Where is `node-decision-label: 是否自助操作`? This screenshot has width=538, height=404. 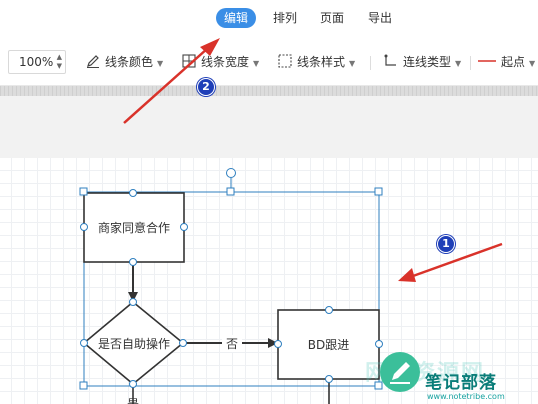 node-decision-label: 是否自助操作 is located at coordinates (133, 344).